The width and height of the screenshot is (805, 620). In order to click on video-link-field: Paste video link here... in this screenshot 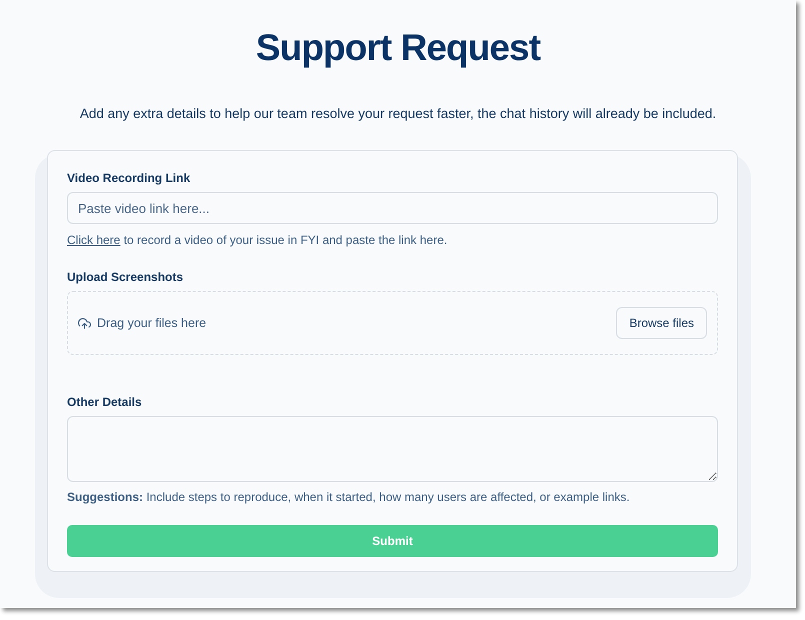, I will do `click(392, 208)`.